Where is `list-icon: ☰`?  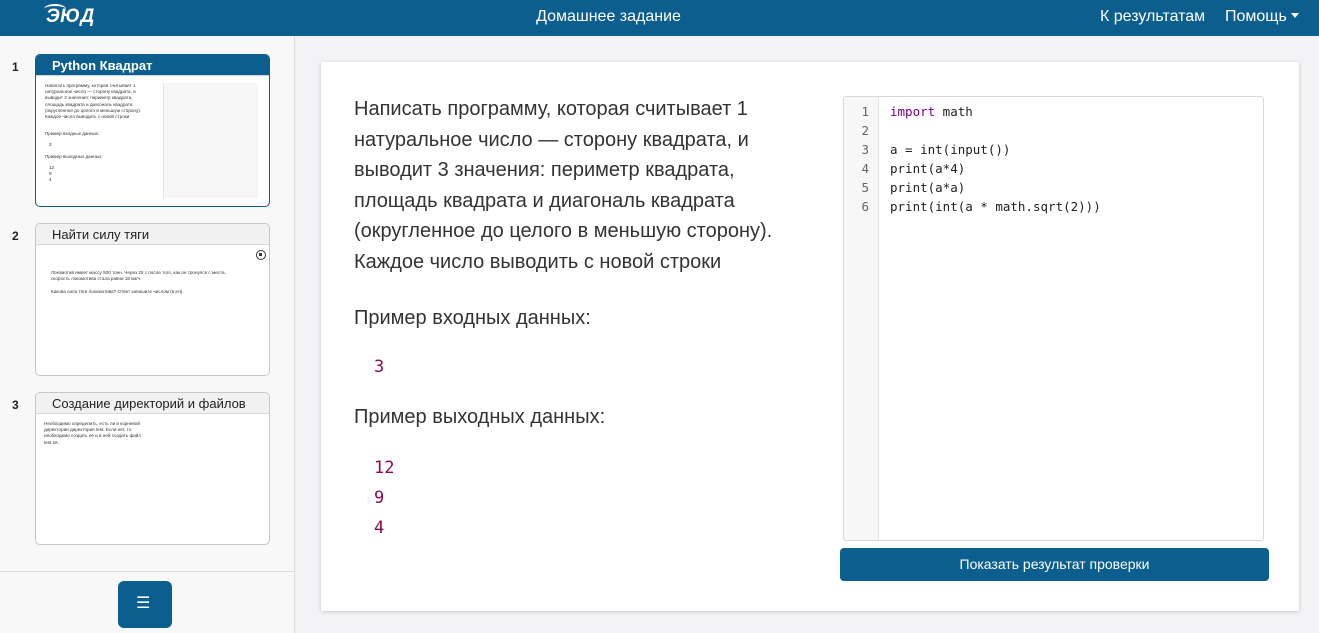 list-icon: ☰ is located at coordinates (143, 603).